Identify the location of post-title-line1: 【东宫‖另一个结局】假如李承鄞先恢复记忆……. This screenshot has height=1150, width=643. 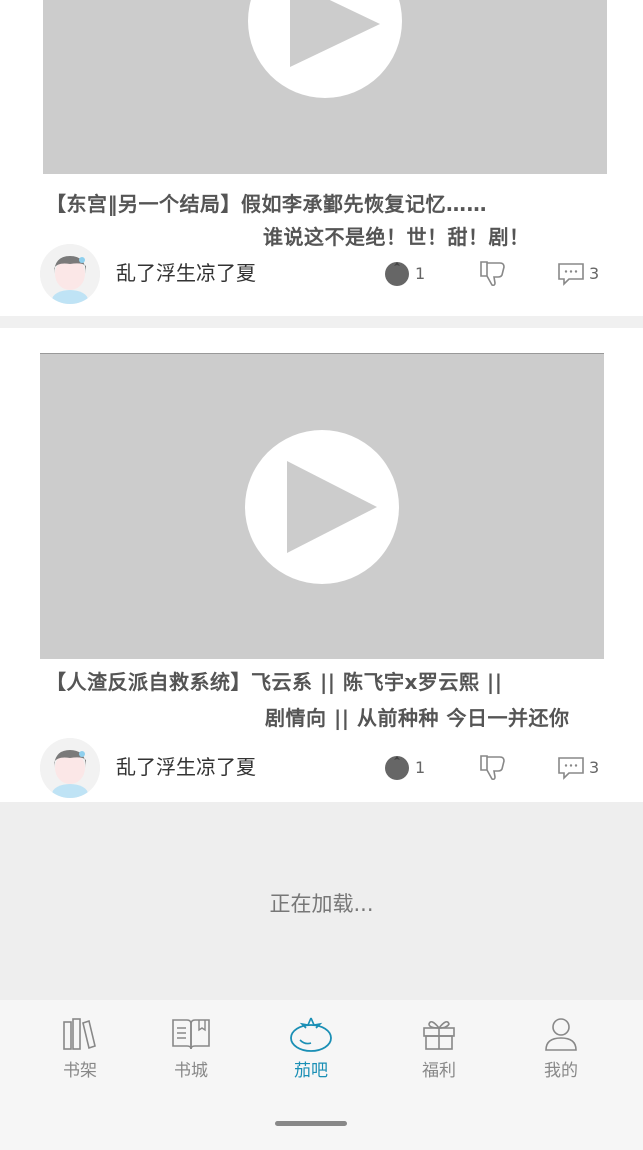
(266, 204).